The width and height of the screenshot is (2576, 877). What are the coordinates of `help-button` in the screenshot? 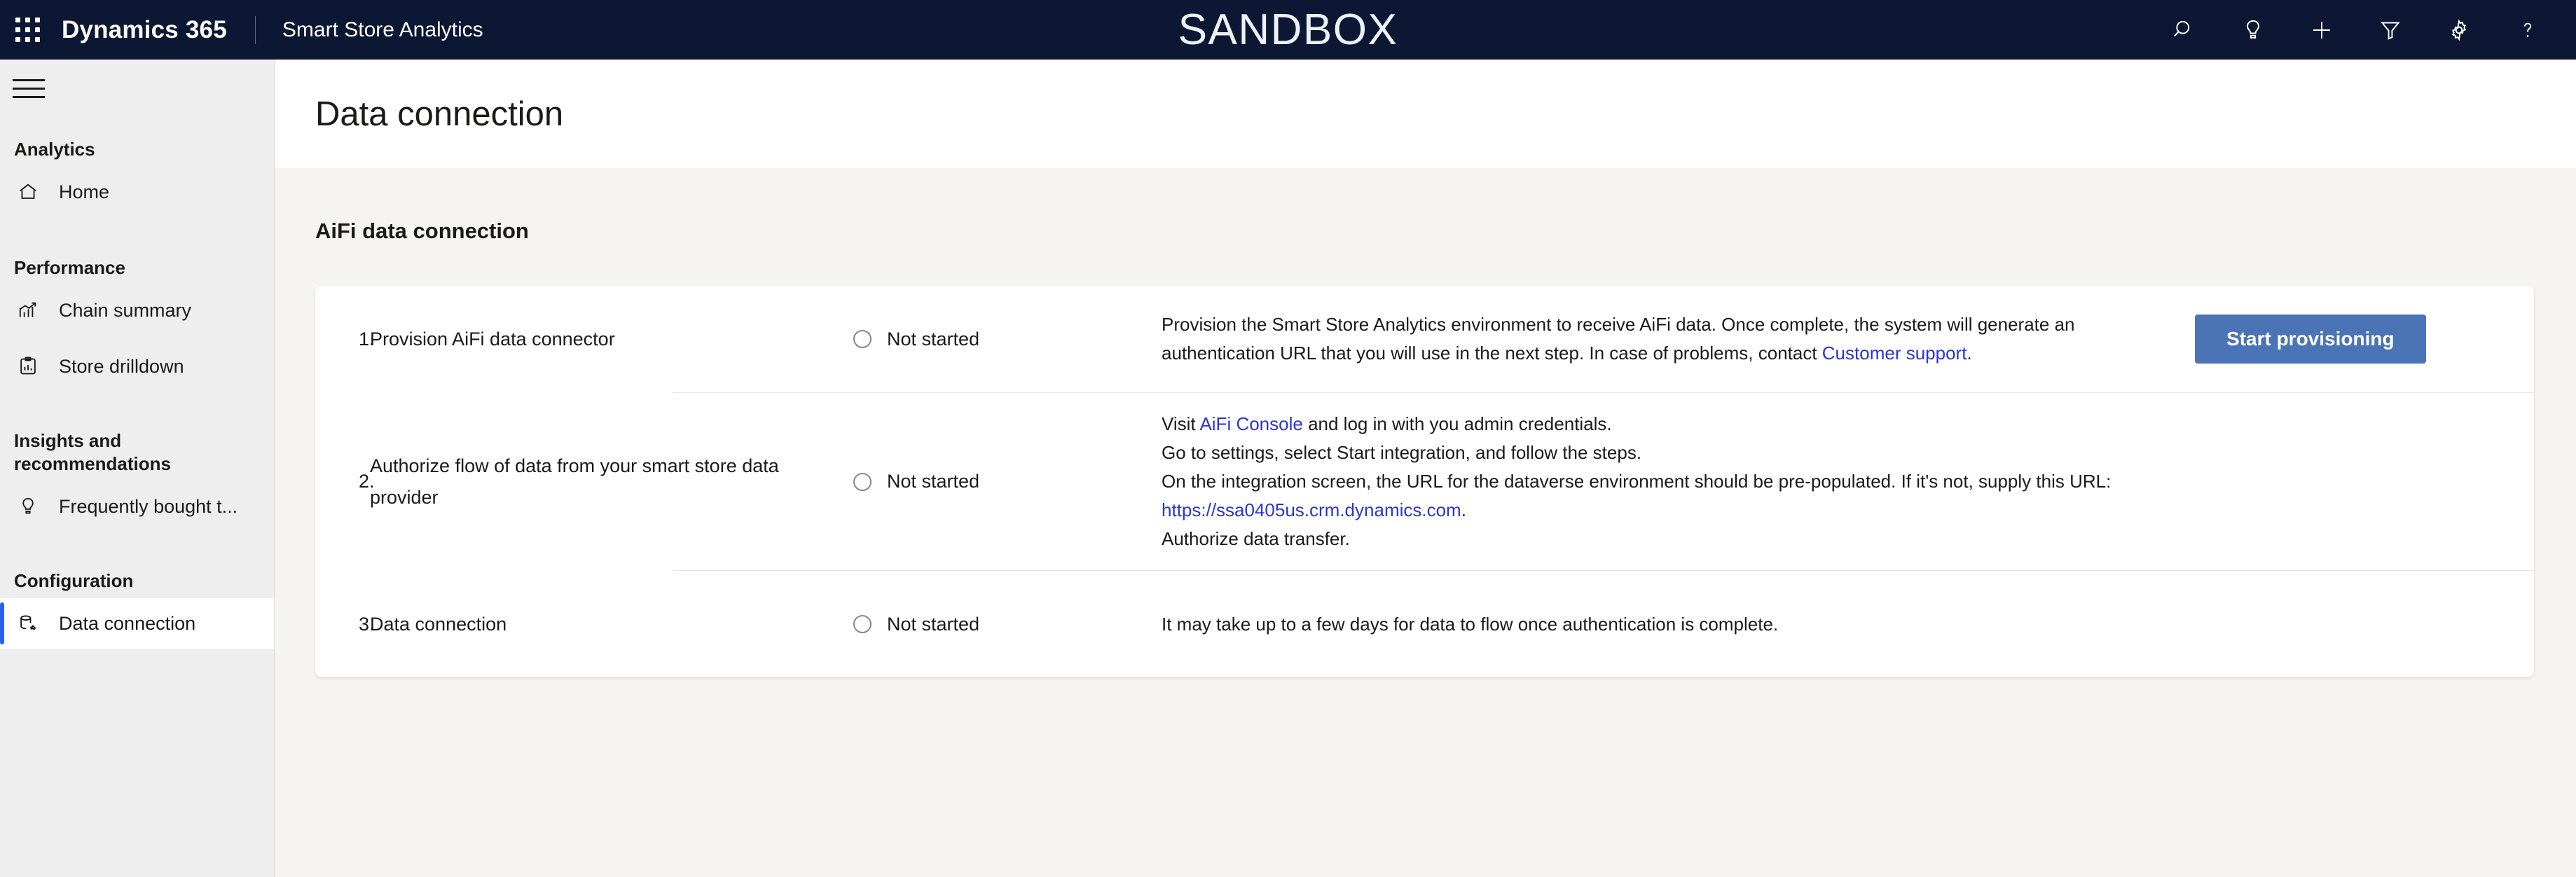 It's located at (2527, 30).